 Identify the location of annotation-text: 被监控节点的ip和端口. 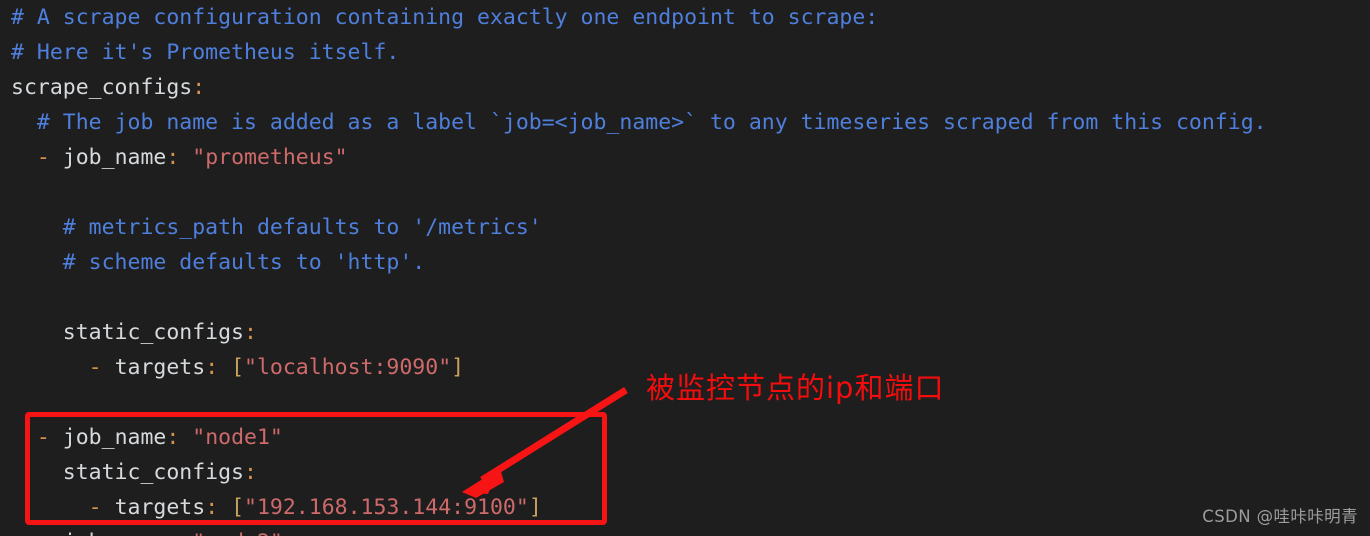
(795, 388).